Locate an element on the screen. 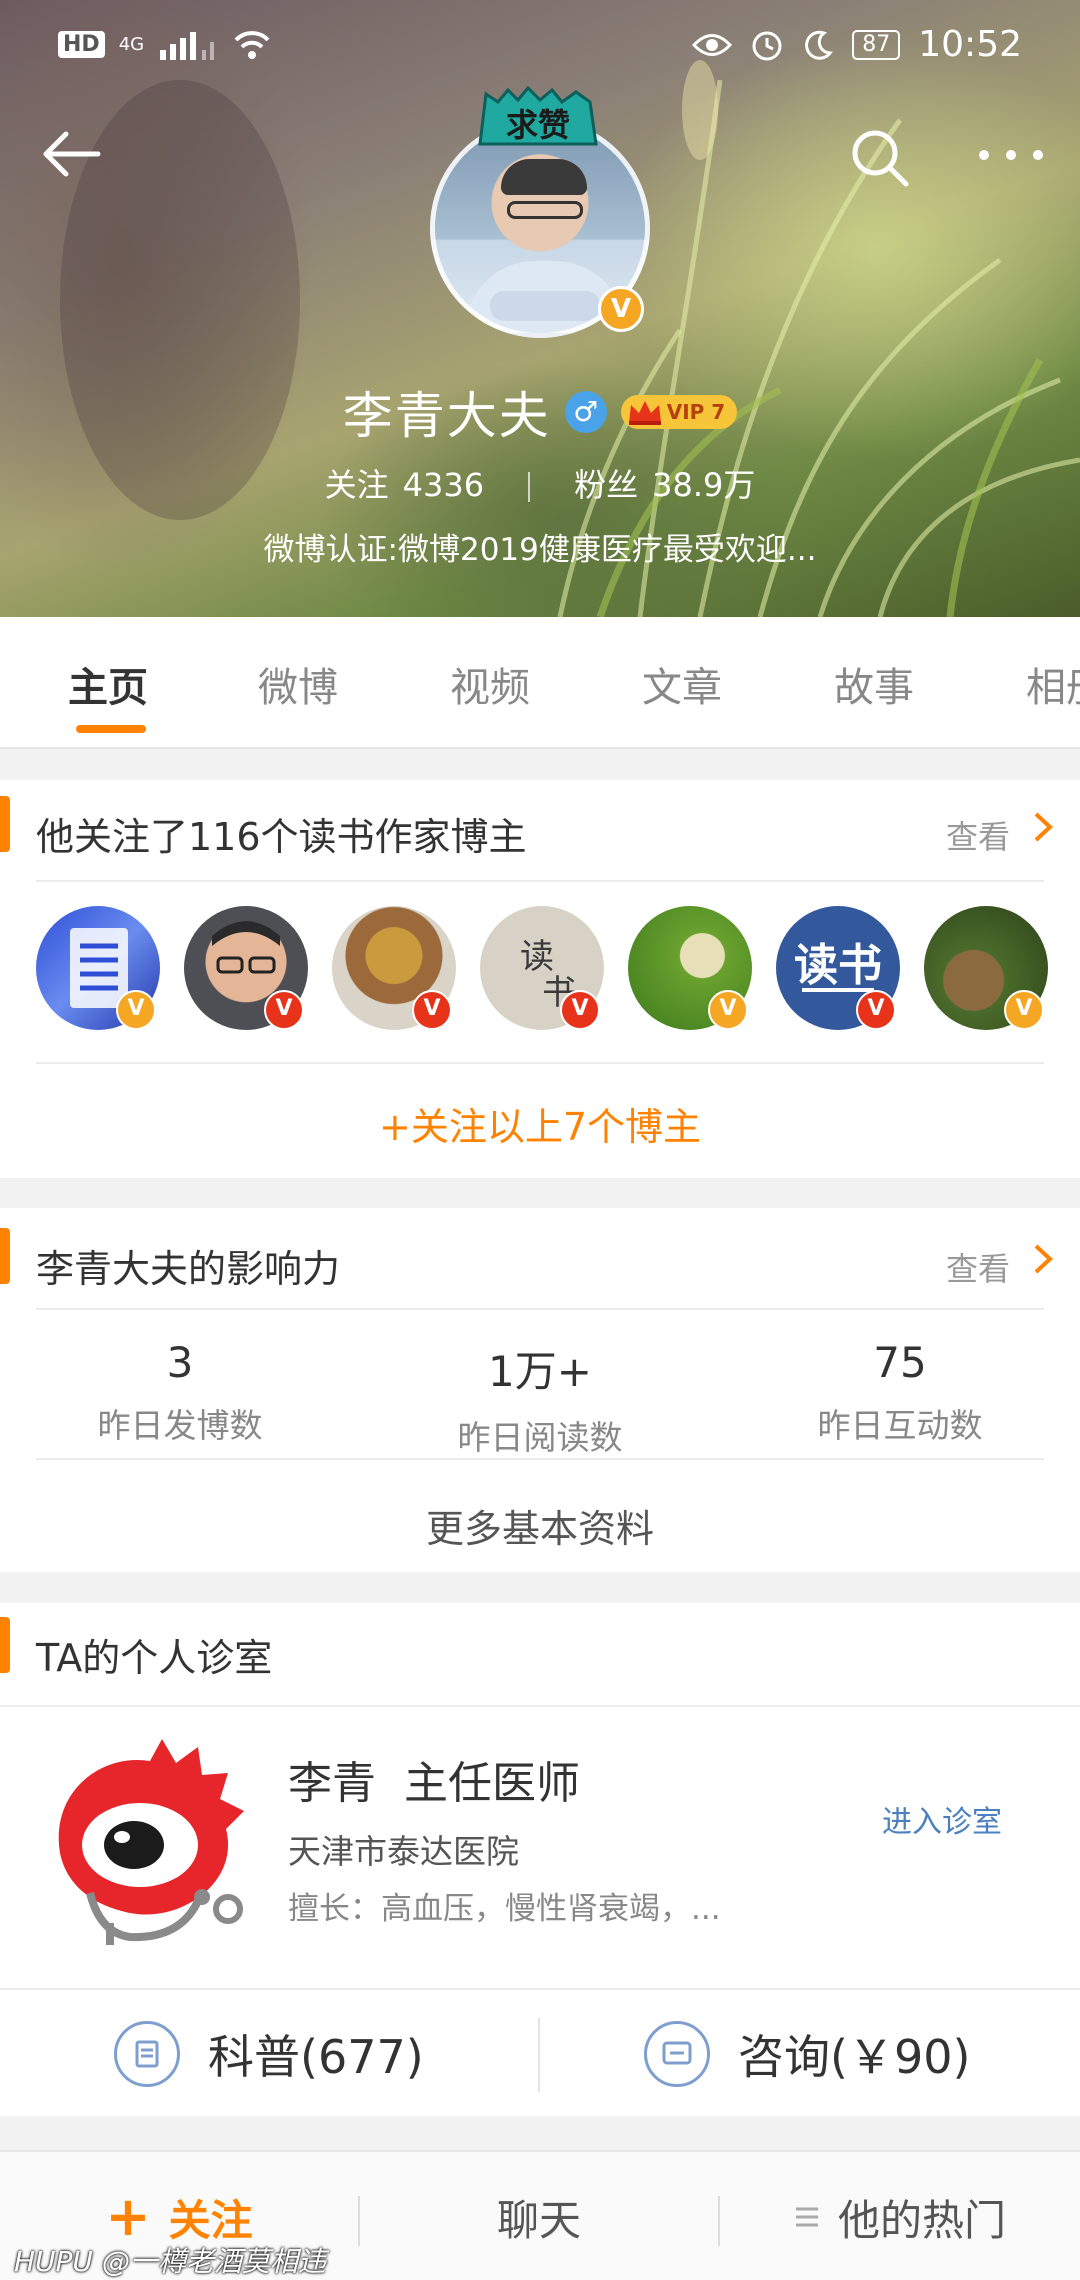 This screenshot has height=2280, width=1080. tab-stories: 故事 is located at coordinates (874, 684).